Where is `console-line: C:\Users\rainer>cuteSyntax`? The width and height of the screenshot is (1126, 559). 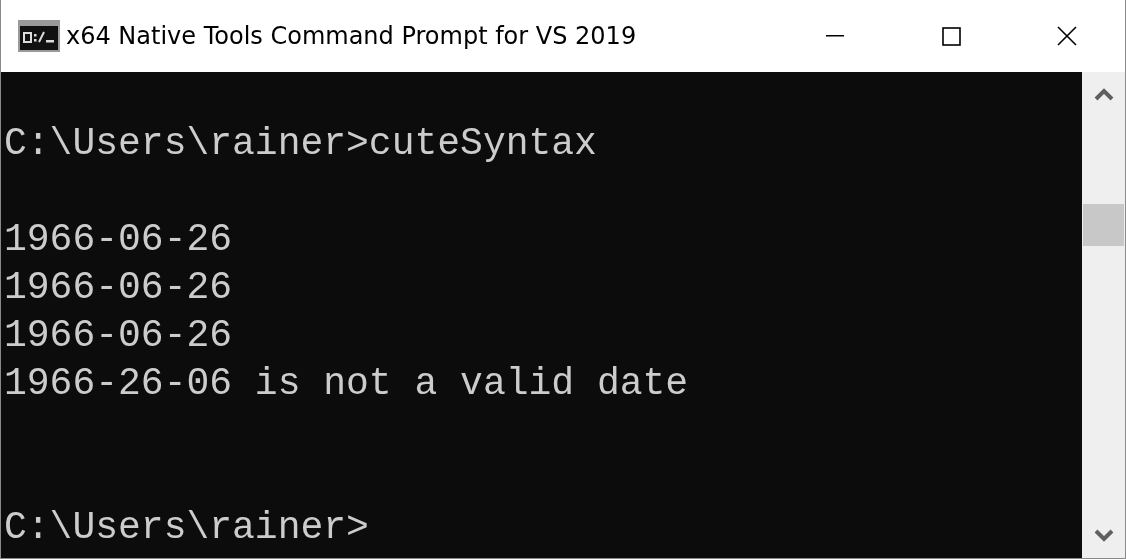 console-line: C:\Users\rainer>cuteSyntax is located at coordinates (300, 143).